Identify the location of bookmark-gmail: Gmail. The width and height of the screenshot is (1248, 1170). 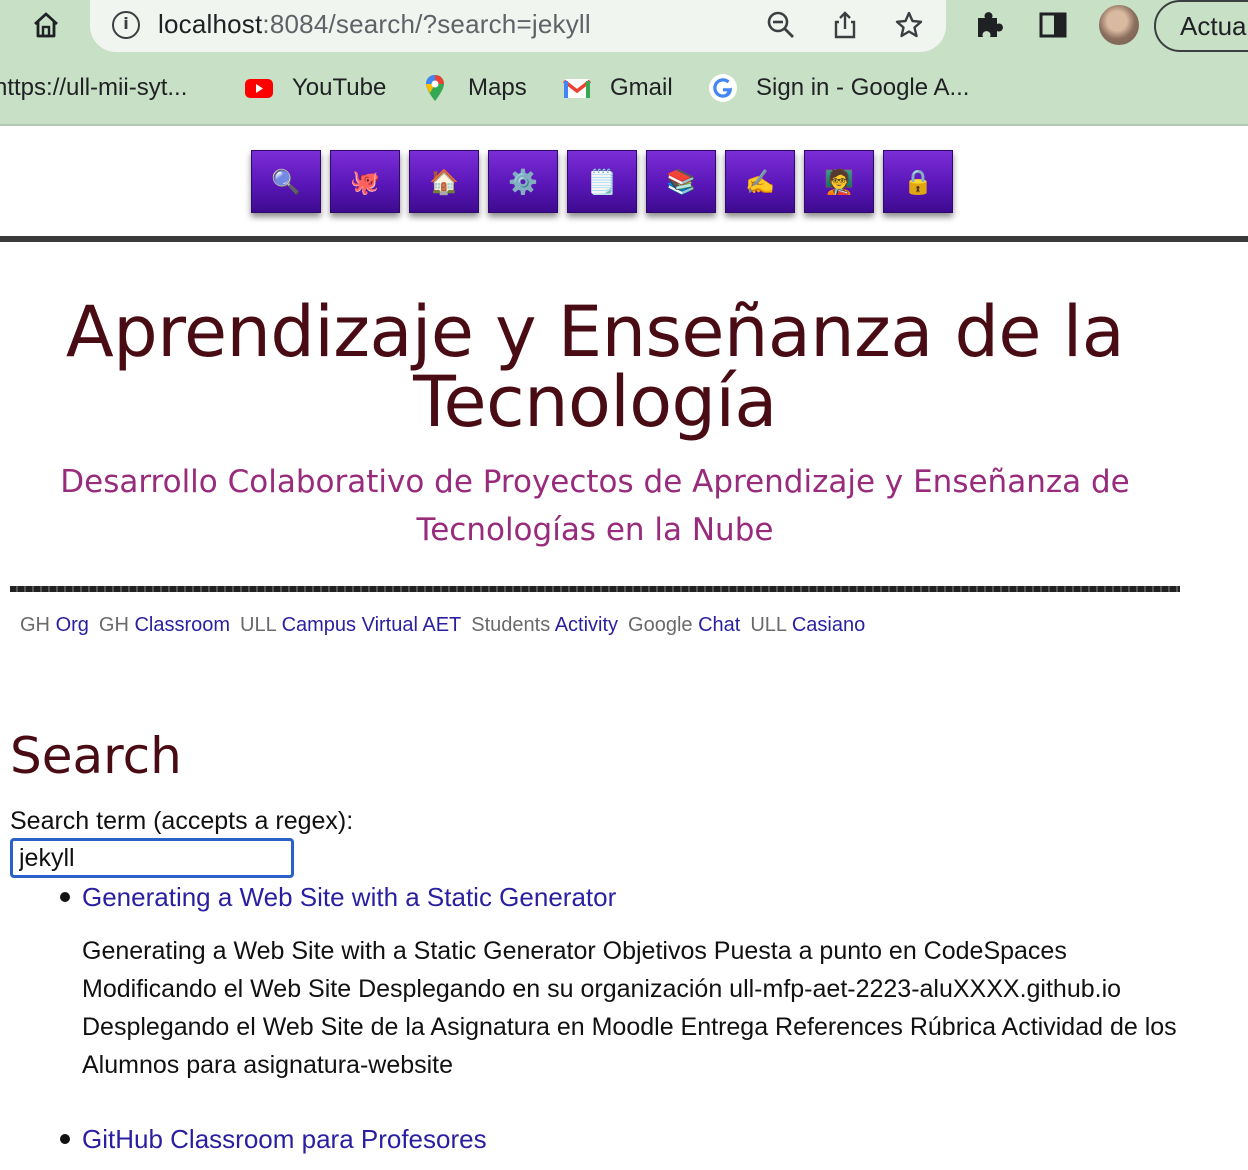
(617, 88).